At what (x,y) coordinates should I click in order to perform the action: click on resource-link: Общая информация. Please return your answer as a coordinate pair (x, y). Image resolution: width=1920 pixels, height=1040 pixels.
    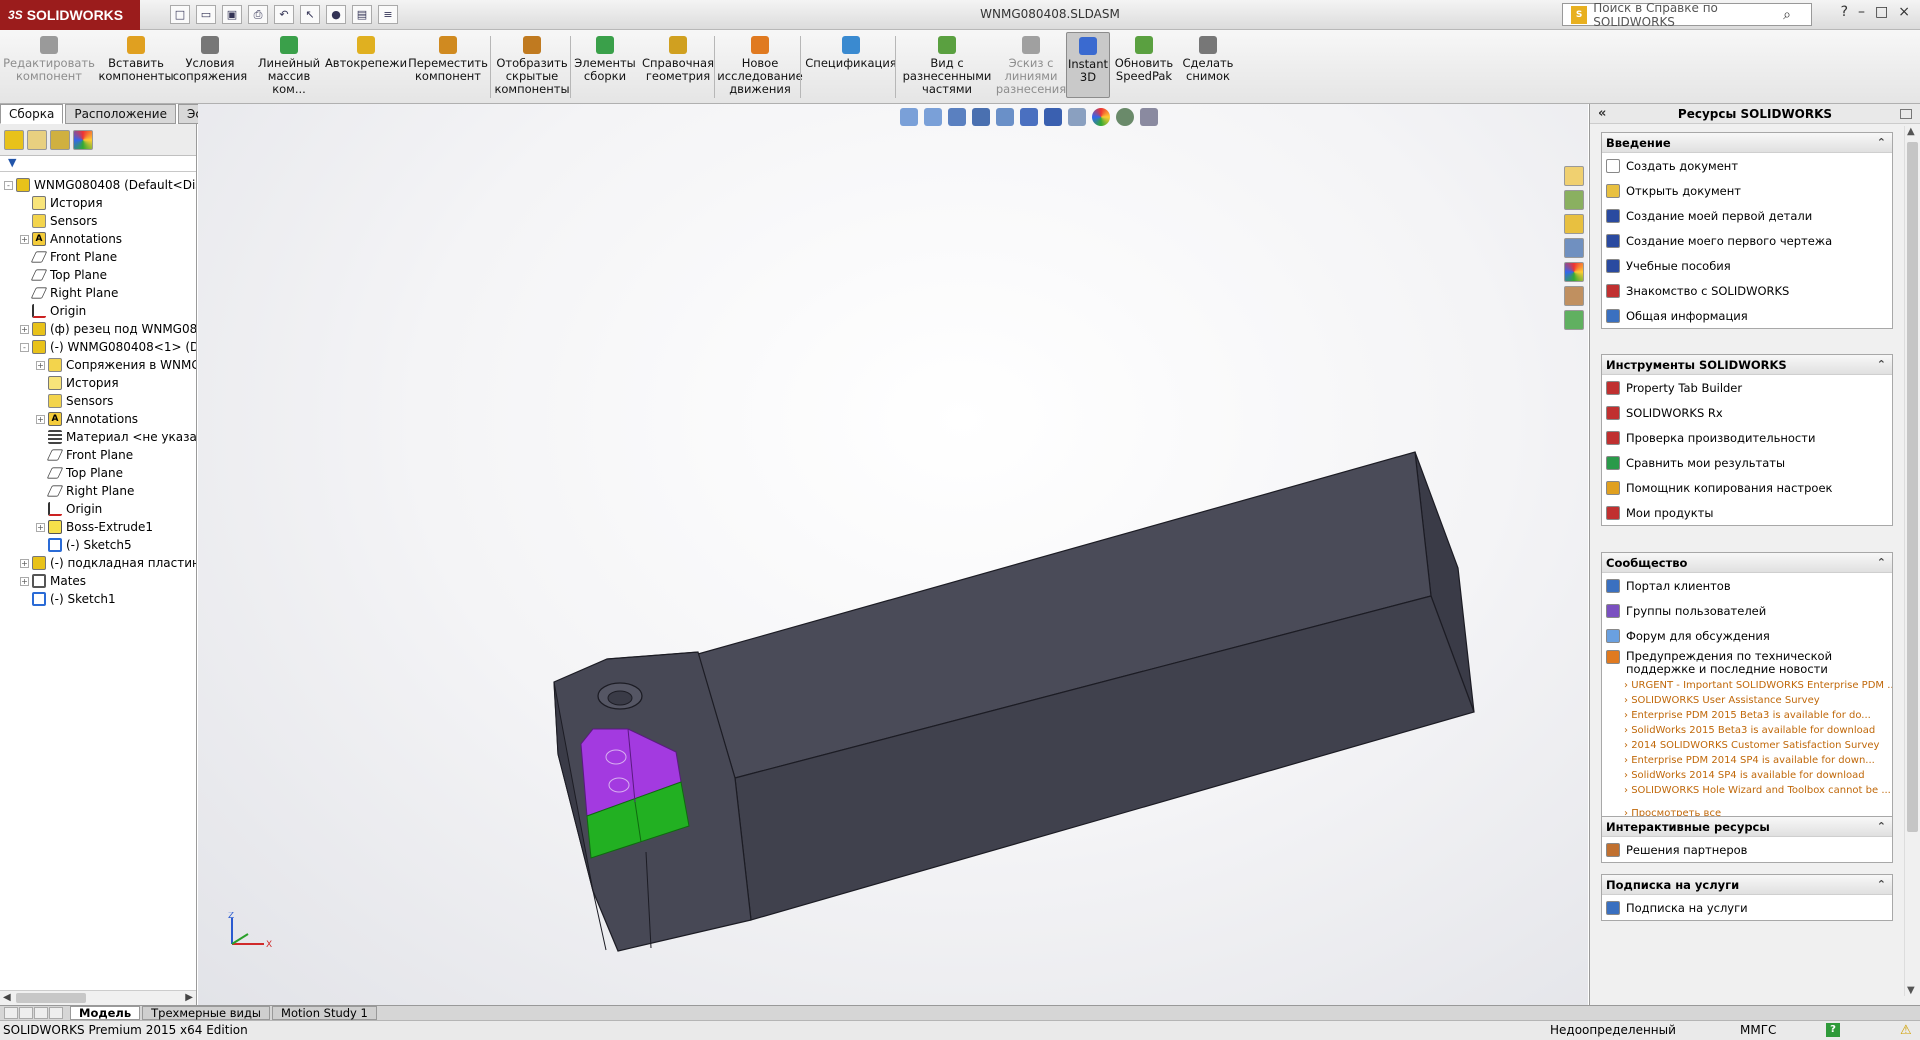
    Looking at the image, I should click on (1747, 315).